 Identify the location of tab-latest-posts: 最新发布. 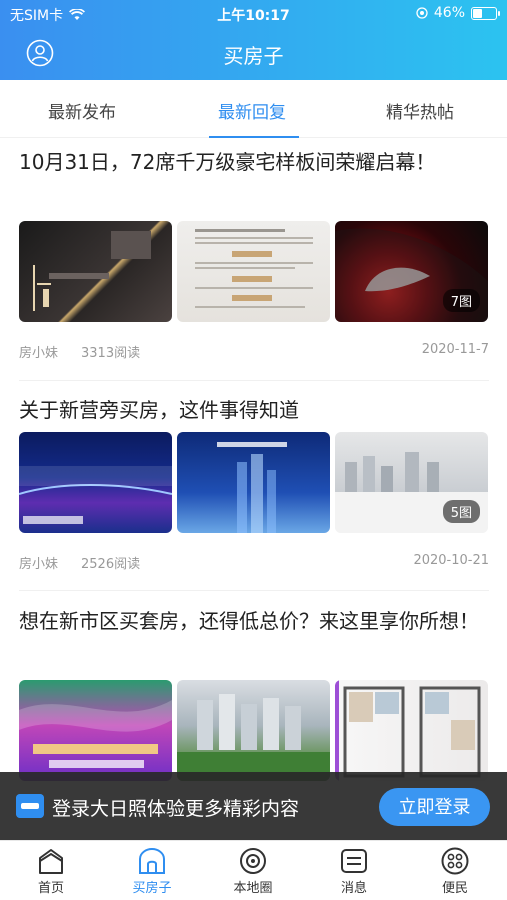
(82, 110).